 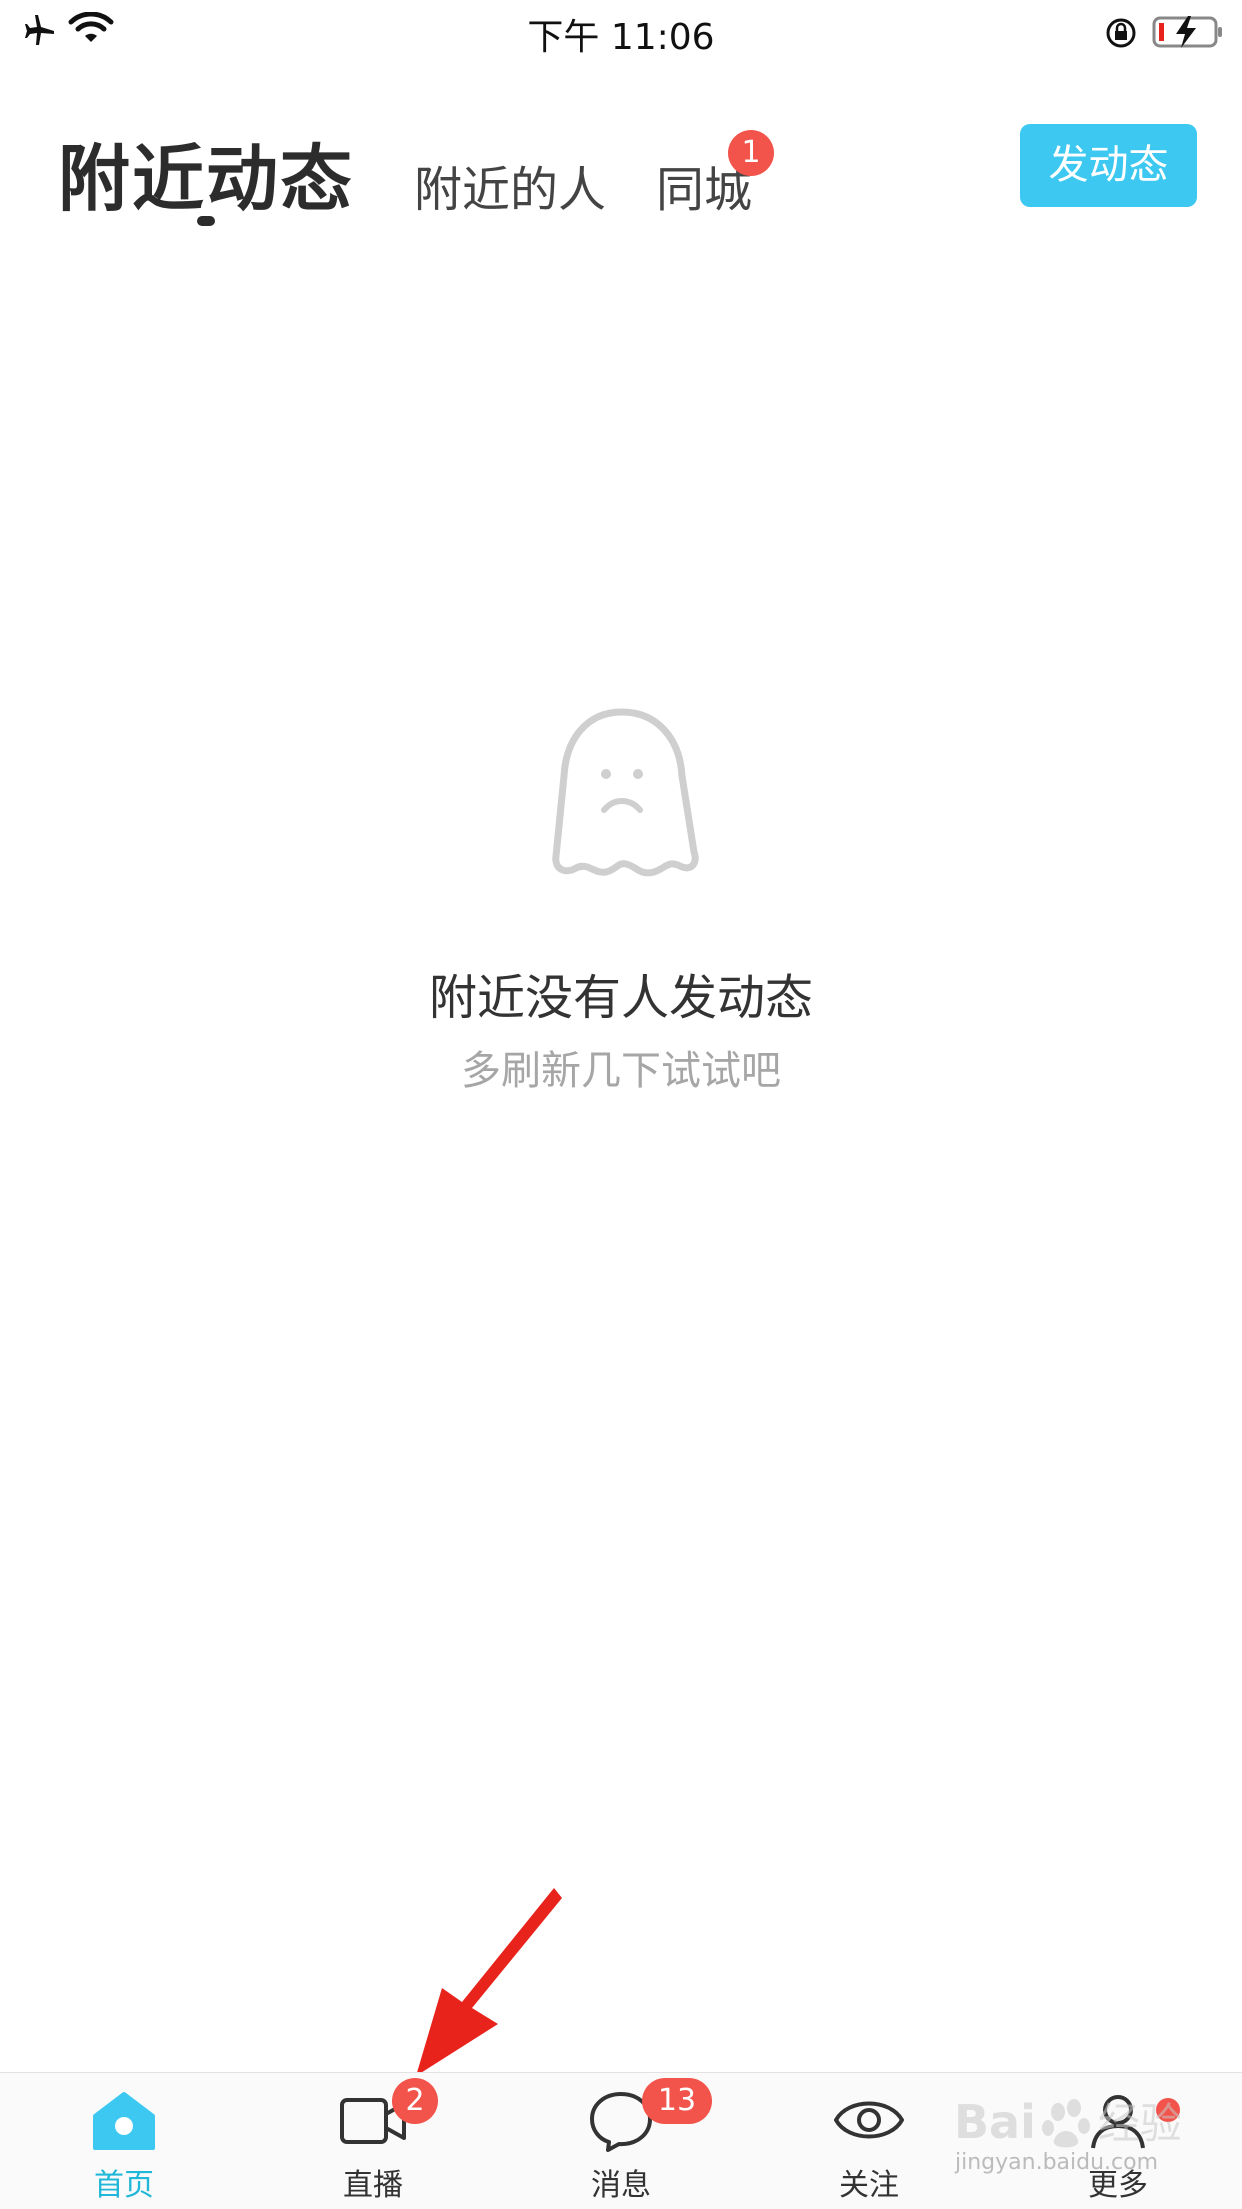 What do you see at coordinates (677, 2101) in the screenshot?
I see `messages-badge: 13` at bounding box center [677, 2101].